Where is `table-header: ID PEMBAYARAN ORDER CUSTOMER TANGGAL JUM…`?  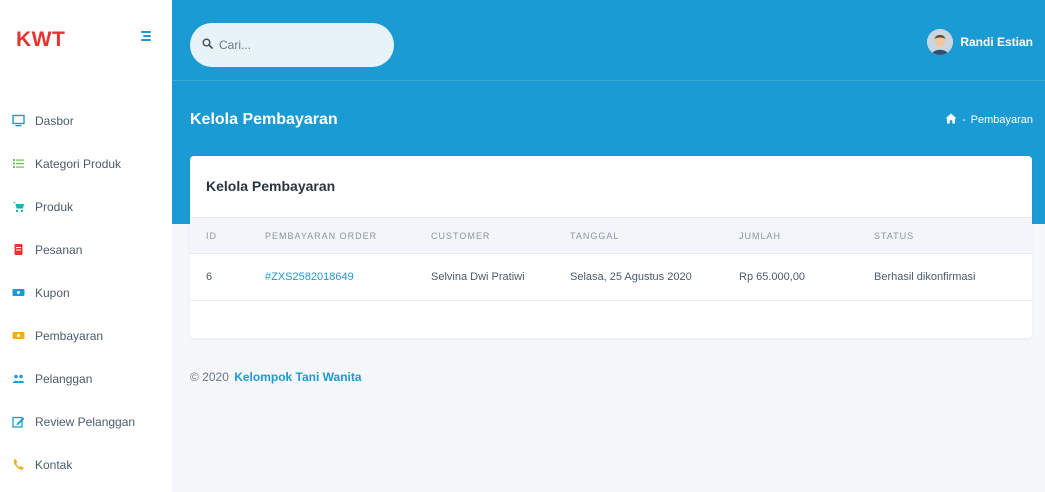
table-header: ID PEMBAYARAN ORDER CUSTOMER TANGGAL JUM… is located at coordinates (611, 235).